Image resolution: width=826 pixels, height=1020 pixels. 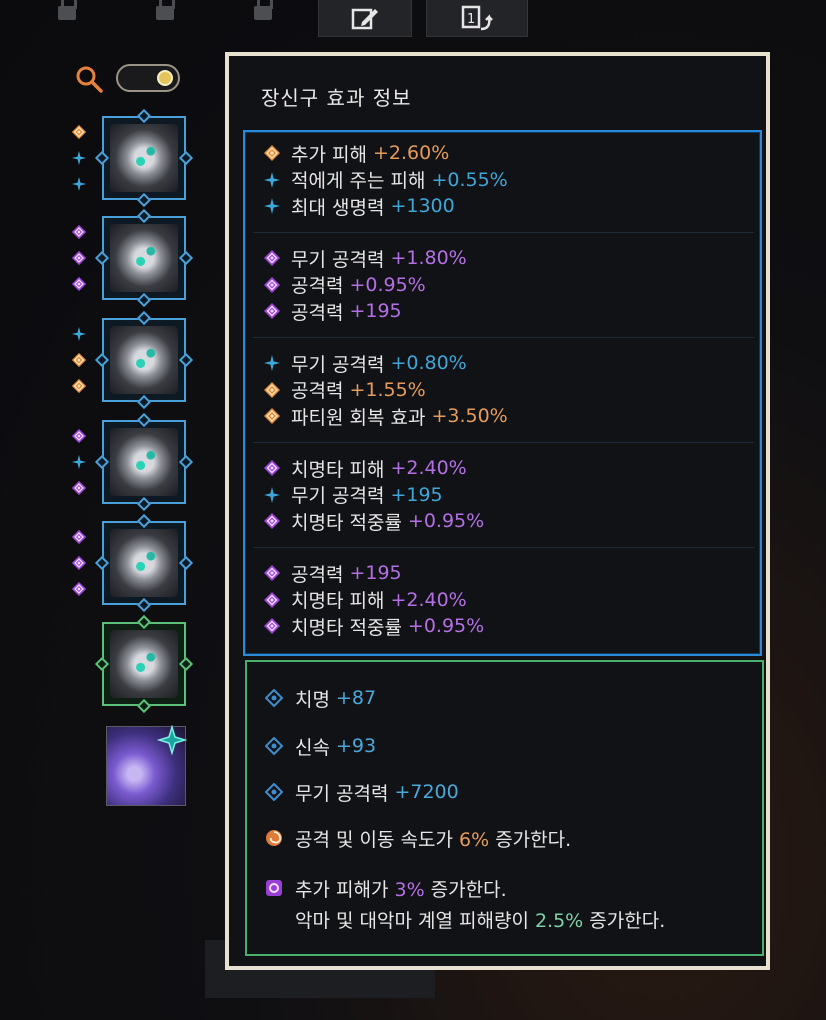 I want to click on accessory-slot-necklace, so click(x=144, y=158).